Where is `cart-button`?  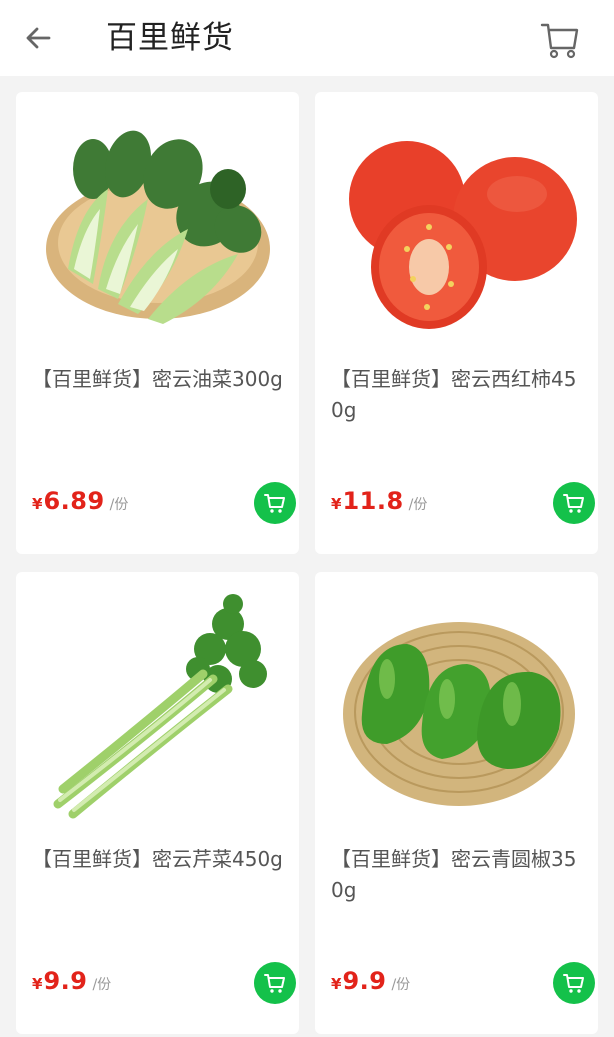
cart-button is located at coordinates (560, 40).